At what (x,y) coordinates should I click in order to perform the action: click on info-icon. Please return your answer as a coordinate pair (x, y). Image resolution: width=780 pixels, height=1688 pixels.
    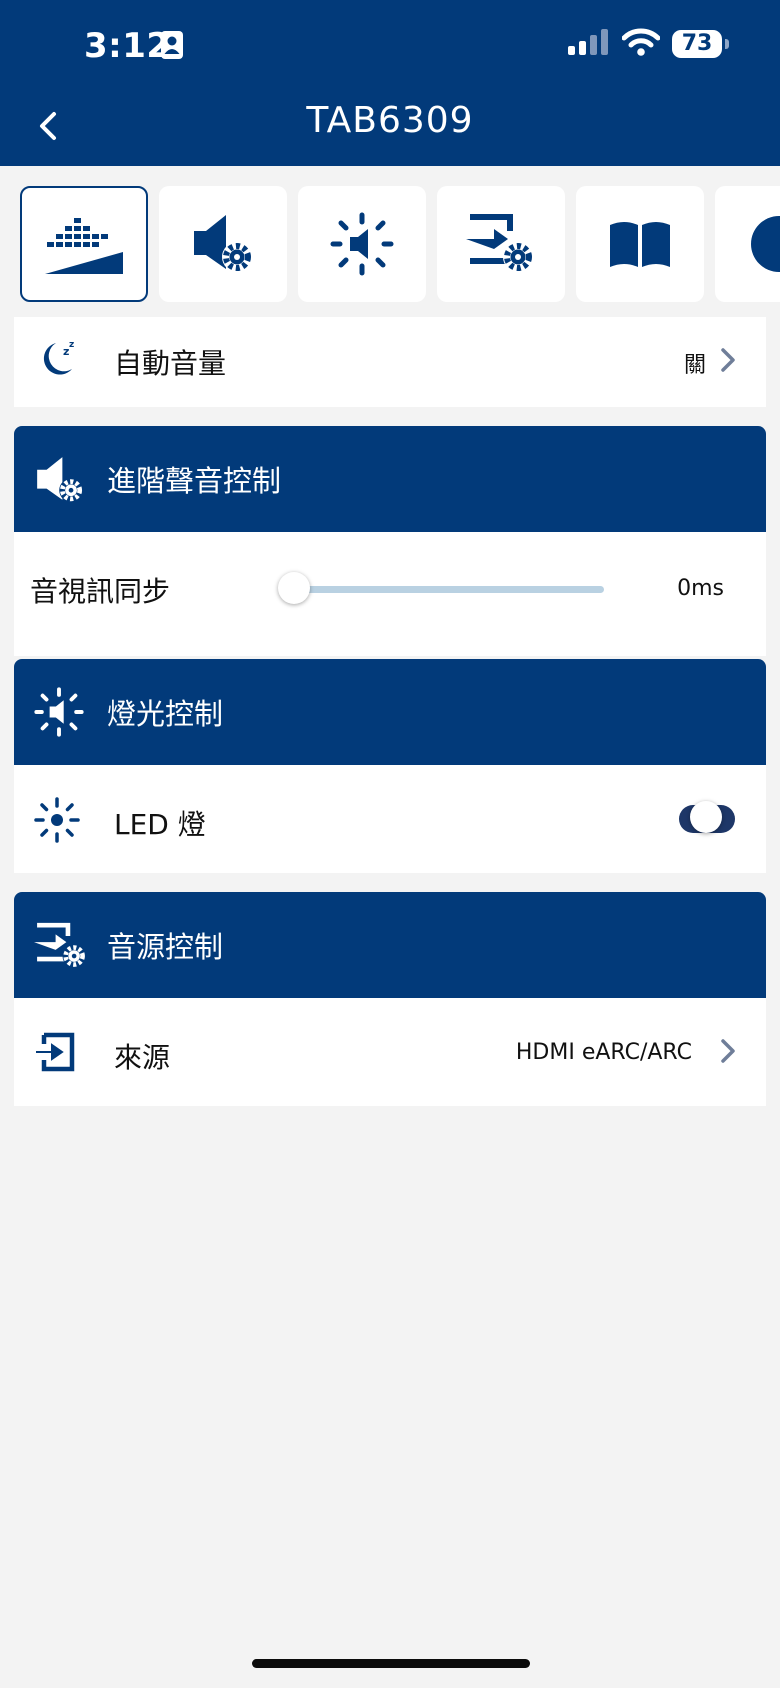
    Looking at the image, I should click on (765, 244).